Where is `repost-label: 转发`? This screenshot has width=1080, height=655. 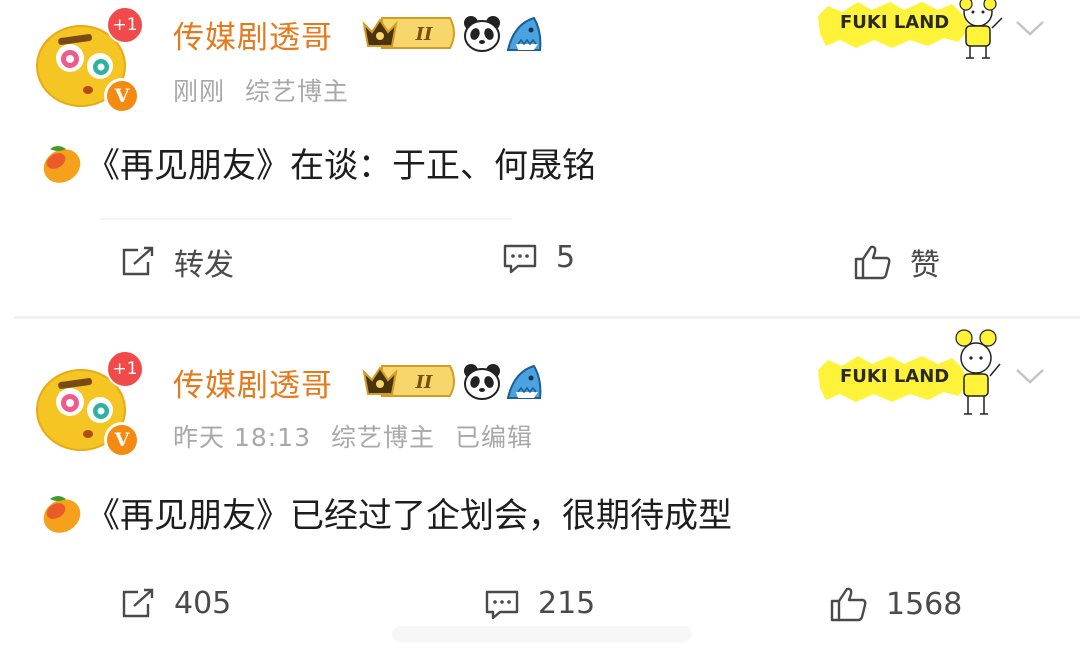 repost-label: 转发 is located at coordinates (204, 265).